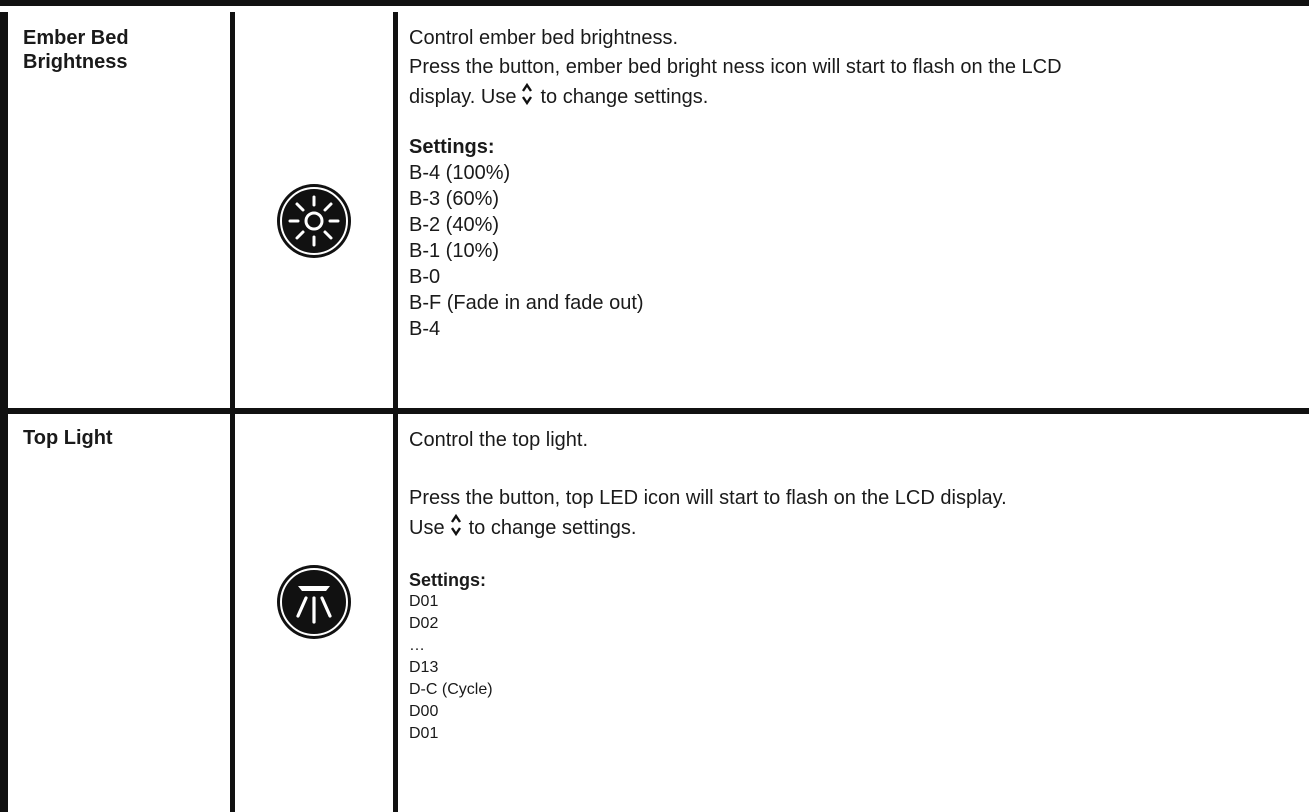 The width and height of the screenshot is (1309, 812). What do you see at coordinates (498, 440) in the screenshot?
I see `description-line: Control the top light.` at bounding box center [498, 440].